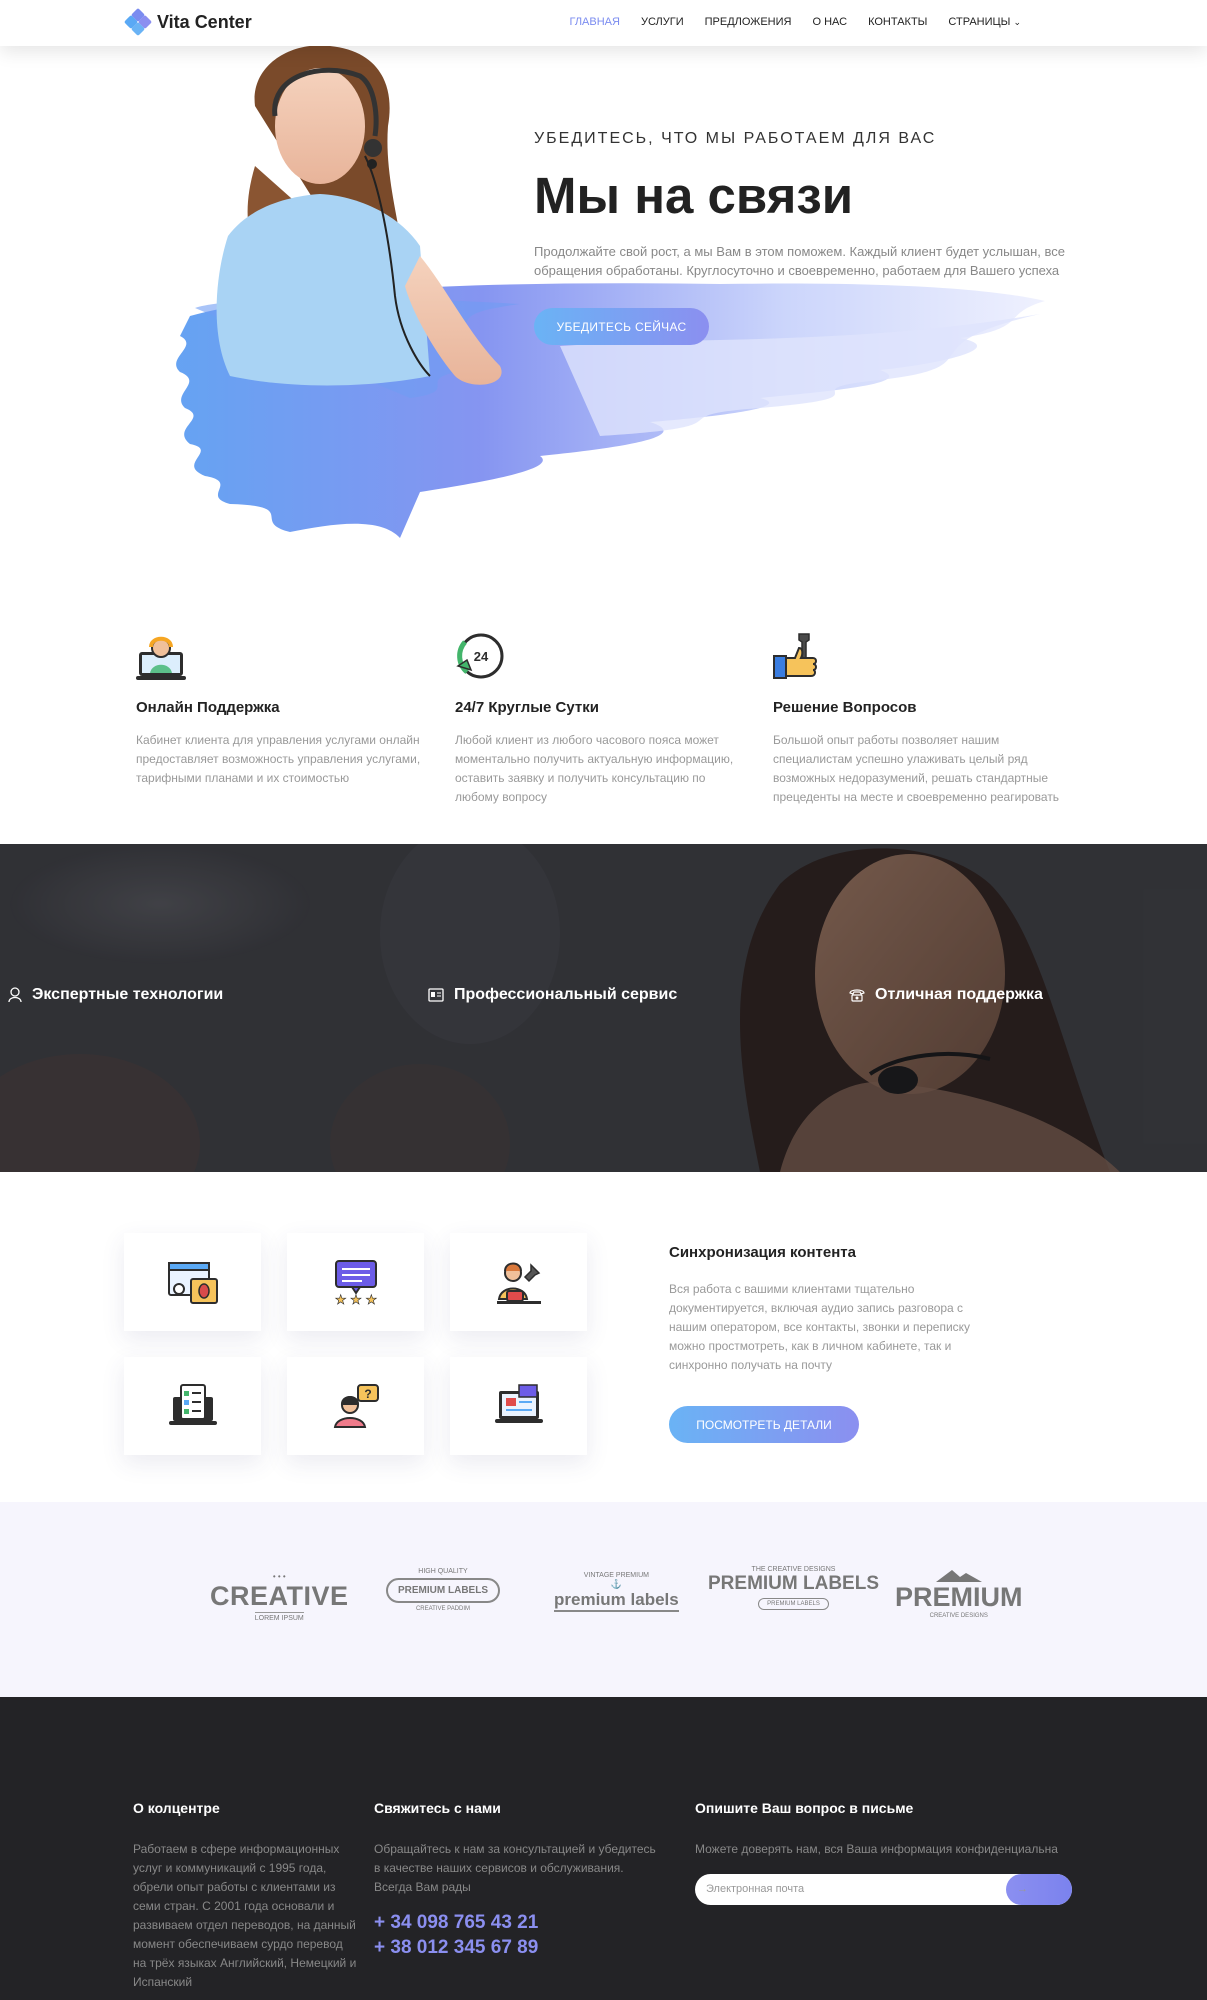  I want to click on nav-item-pages-label: СТРАНИЦЫ, so click(979, 22).